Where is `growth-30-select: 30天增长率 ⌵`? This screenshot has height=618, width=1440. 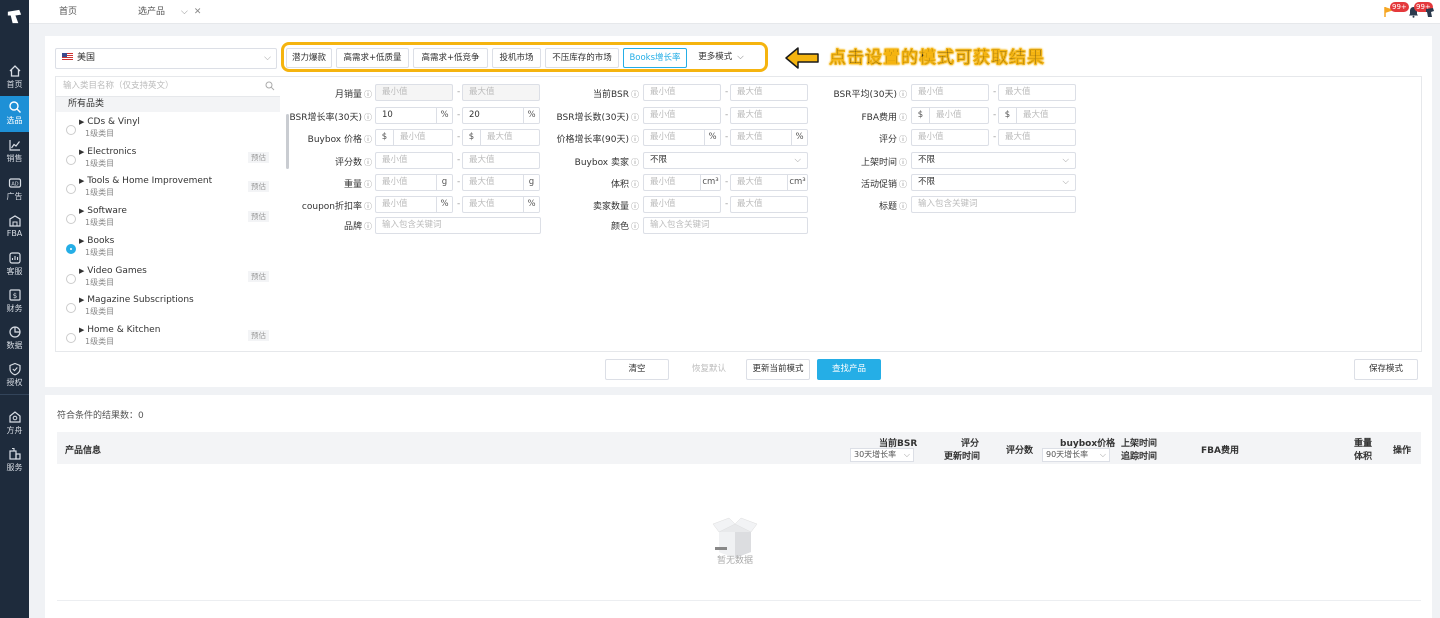 growth-30-select: 30天增长率 ⌵ is located at coordinates (882, 455).